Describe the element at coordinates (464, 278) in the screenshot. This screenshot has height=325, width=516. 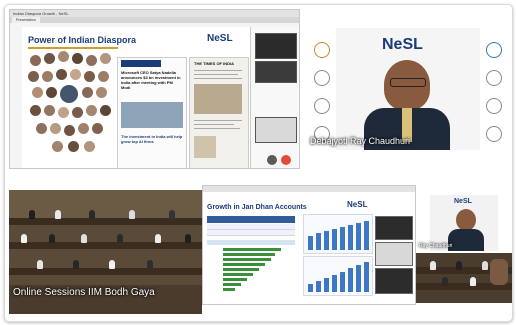
I see `classroom-thumbnail-tile` at that location.